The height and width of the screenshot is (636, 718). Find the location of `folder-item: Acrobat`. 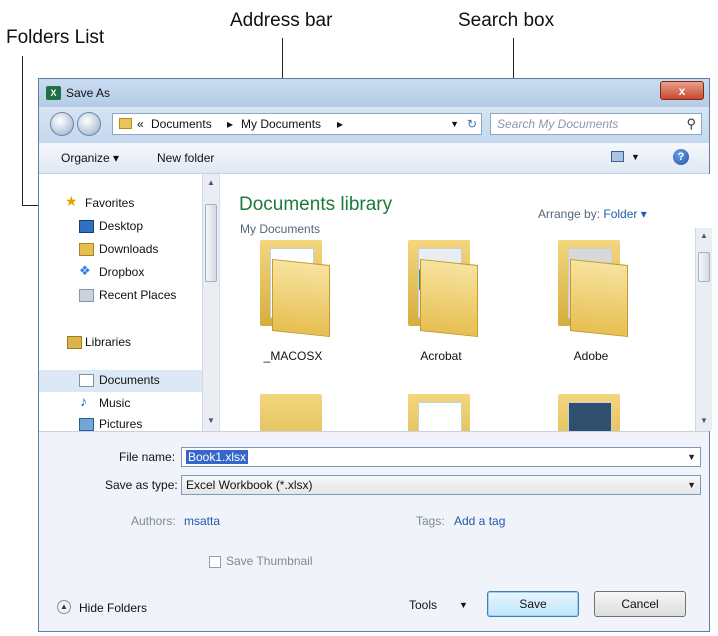

folder-item: Acrobat is located at coordinates (441, 305).